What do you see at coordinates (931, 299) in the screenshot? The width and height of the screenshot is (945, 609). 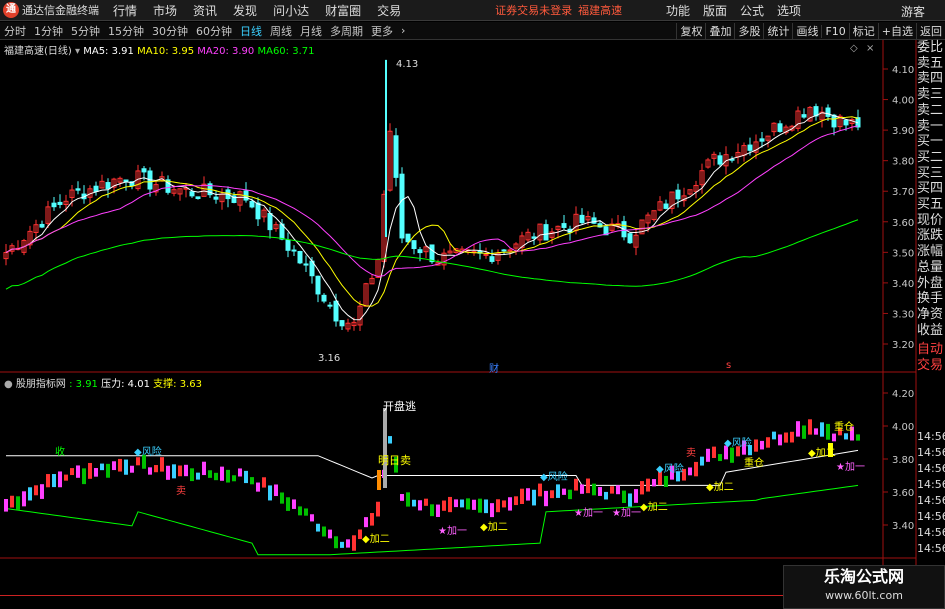 I see `sidebar-item-turnover: 换手` at bounding box center [931, 299].